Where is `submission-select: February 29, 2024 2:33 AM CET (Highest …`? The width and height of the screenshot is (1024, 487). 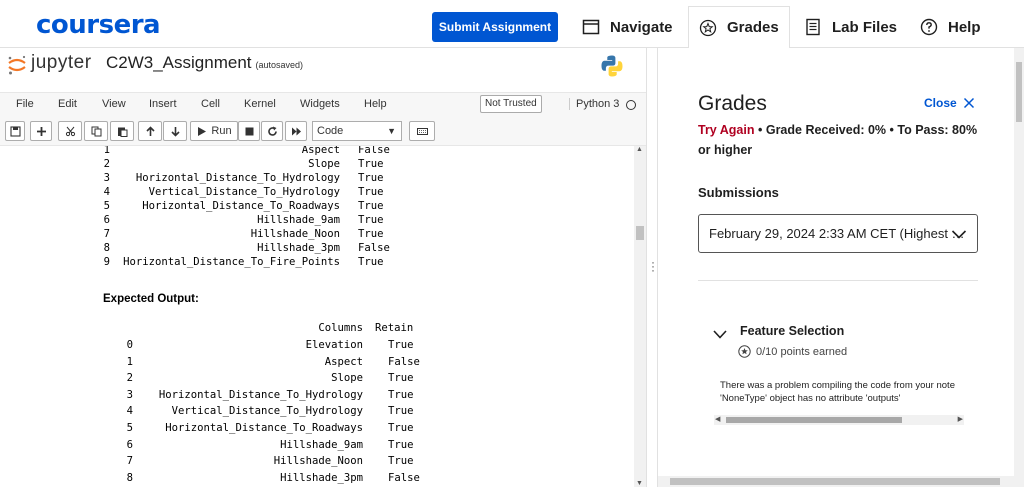
submission-select: February 29, 2024 2:33 AM CET (Highest … is located at coordinates (838, 233).